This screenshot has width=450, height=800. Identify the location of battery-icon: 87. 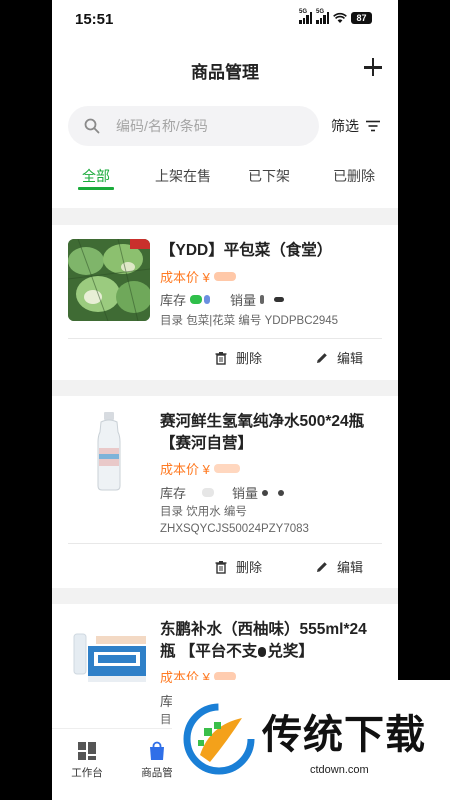
(361, 17).